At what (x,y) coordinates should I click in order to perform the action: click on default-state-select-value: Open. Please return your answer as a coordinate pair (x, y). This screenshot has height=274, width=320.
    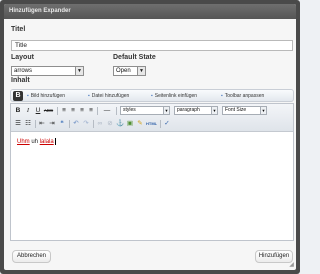
    Looking at the image, I should click on (123, 71).